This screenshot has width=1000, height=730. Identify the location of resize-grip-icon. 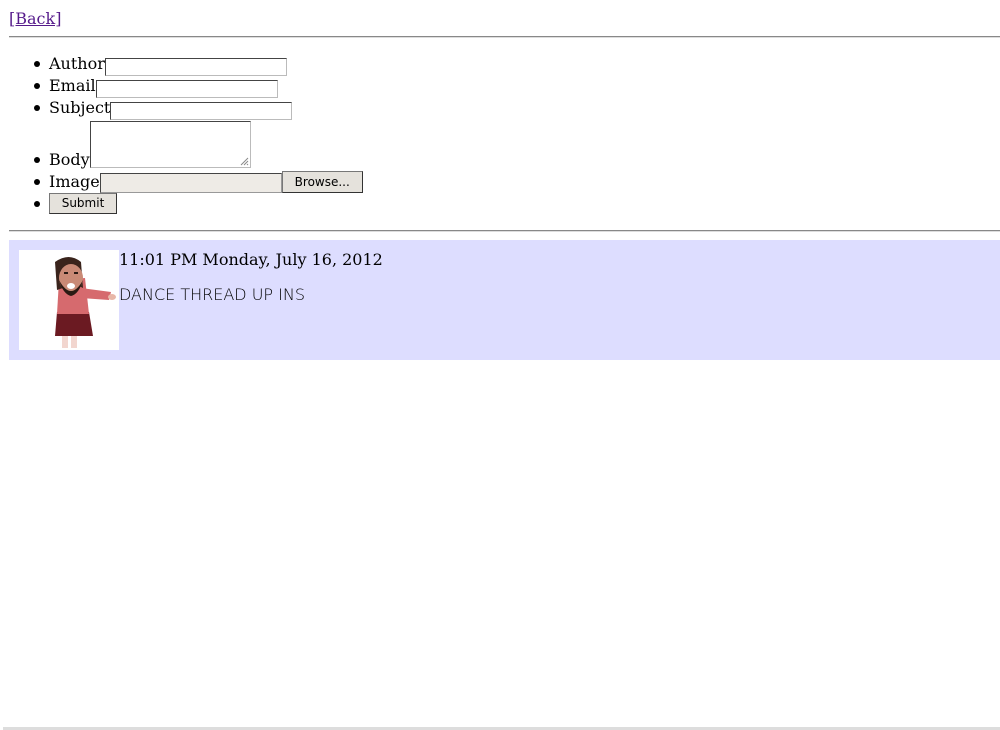
(244, 161).